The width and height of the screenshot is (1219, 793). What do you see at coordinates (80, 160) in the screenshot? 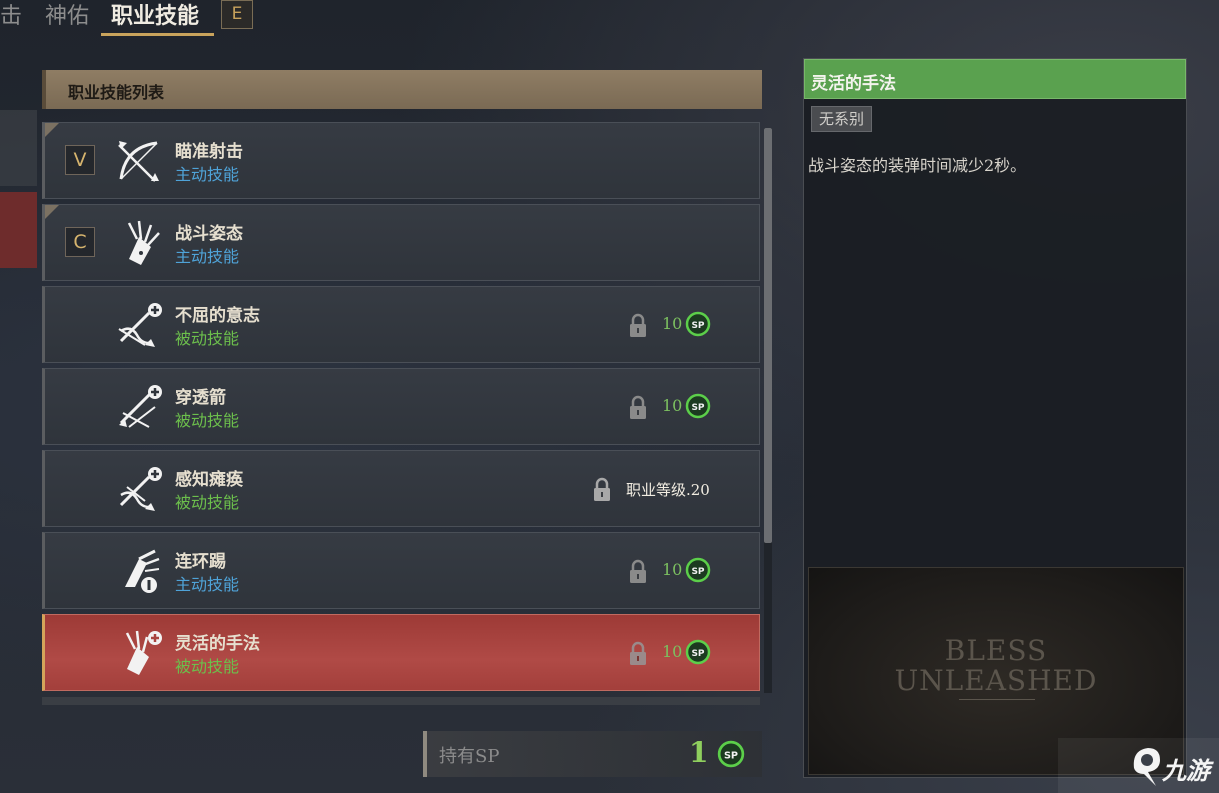
I see `hotkey-badge: V` at bounding box center [80, 160].